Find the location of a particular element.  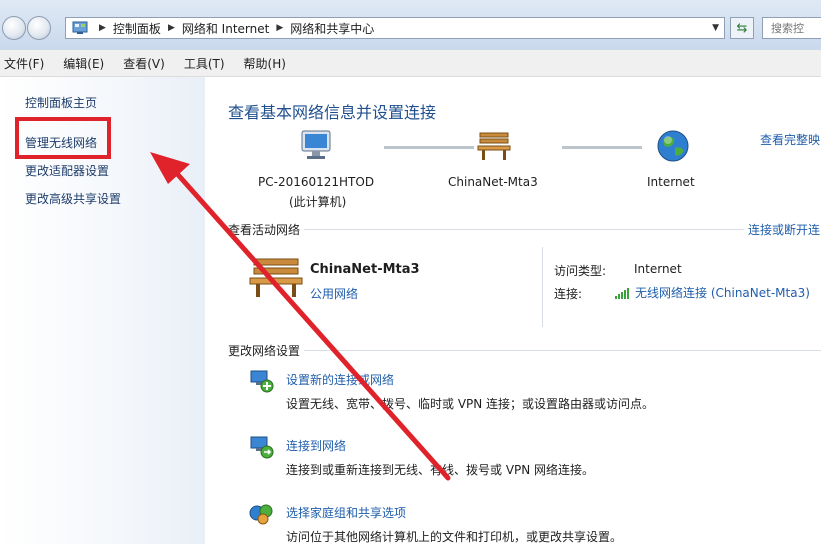

active-network-bench-icon is located at coordinates (276, 277).